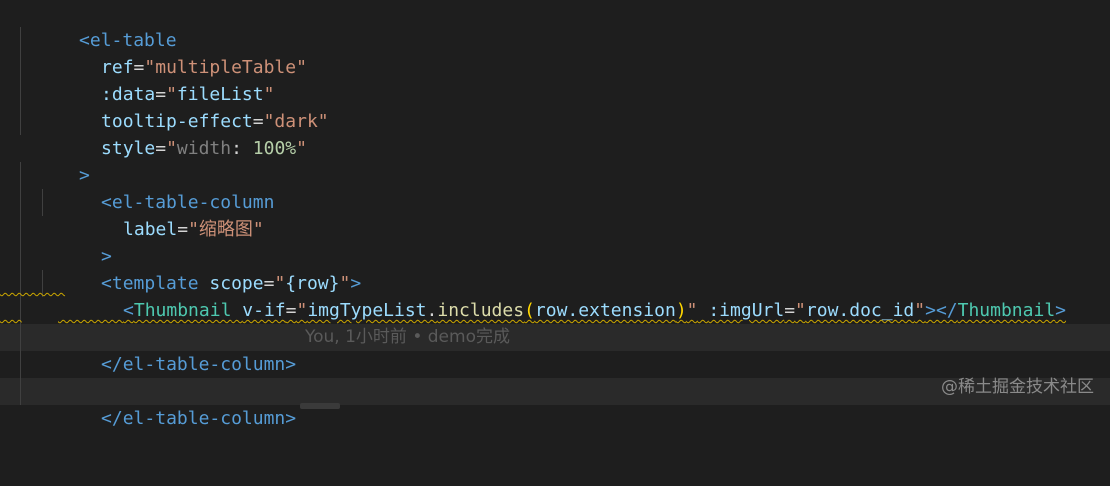 The image size is (1110, 486). Describe the element at coordinates (555, 322) in the screenshot. I see `code-line-12: </template>` at that location.